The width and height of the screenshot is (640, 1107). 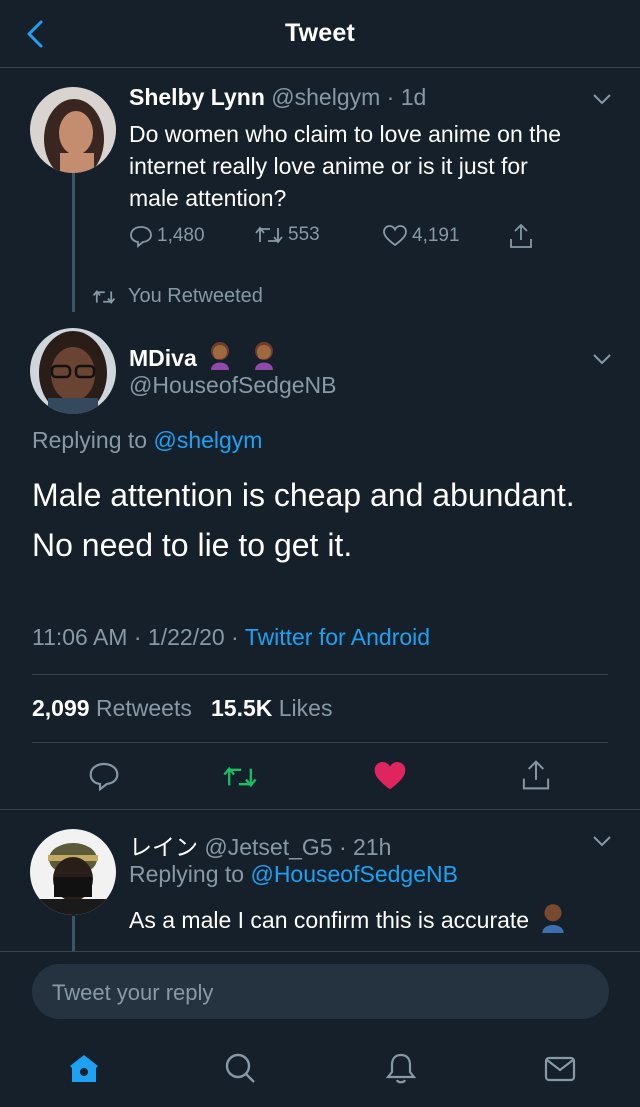 I want to click on likes-stat: 15.5K Likes, so click(x=271, y=708).